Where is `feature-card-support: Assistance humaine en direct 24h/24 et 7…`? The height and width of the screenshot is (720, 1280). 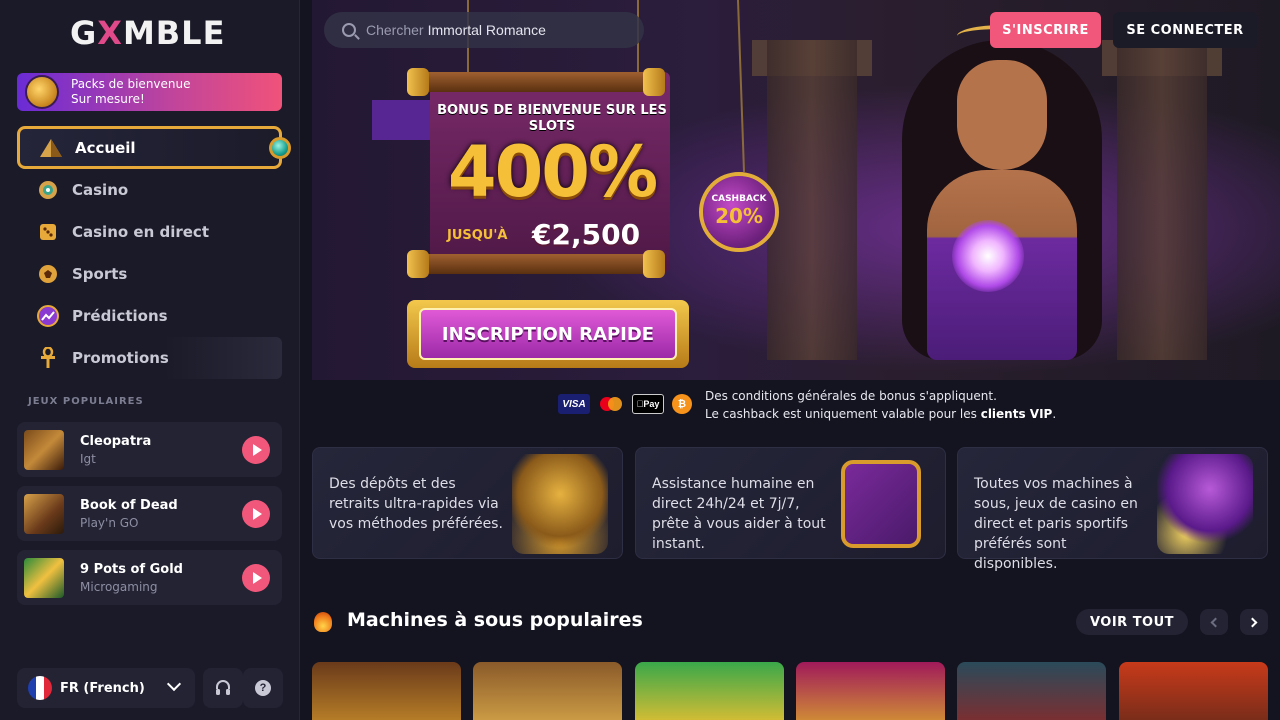
feature-card-support: Assistance humaine en direct 24h/24 et 7… is located at coordinates (790, 503).